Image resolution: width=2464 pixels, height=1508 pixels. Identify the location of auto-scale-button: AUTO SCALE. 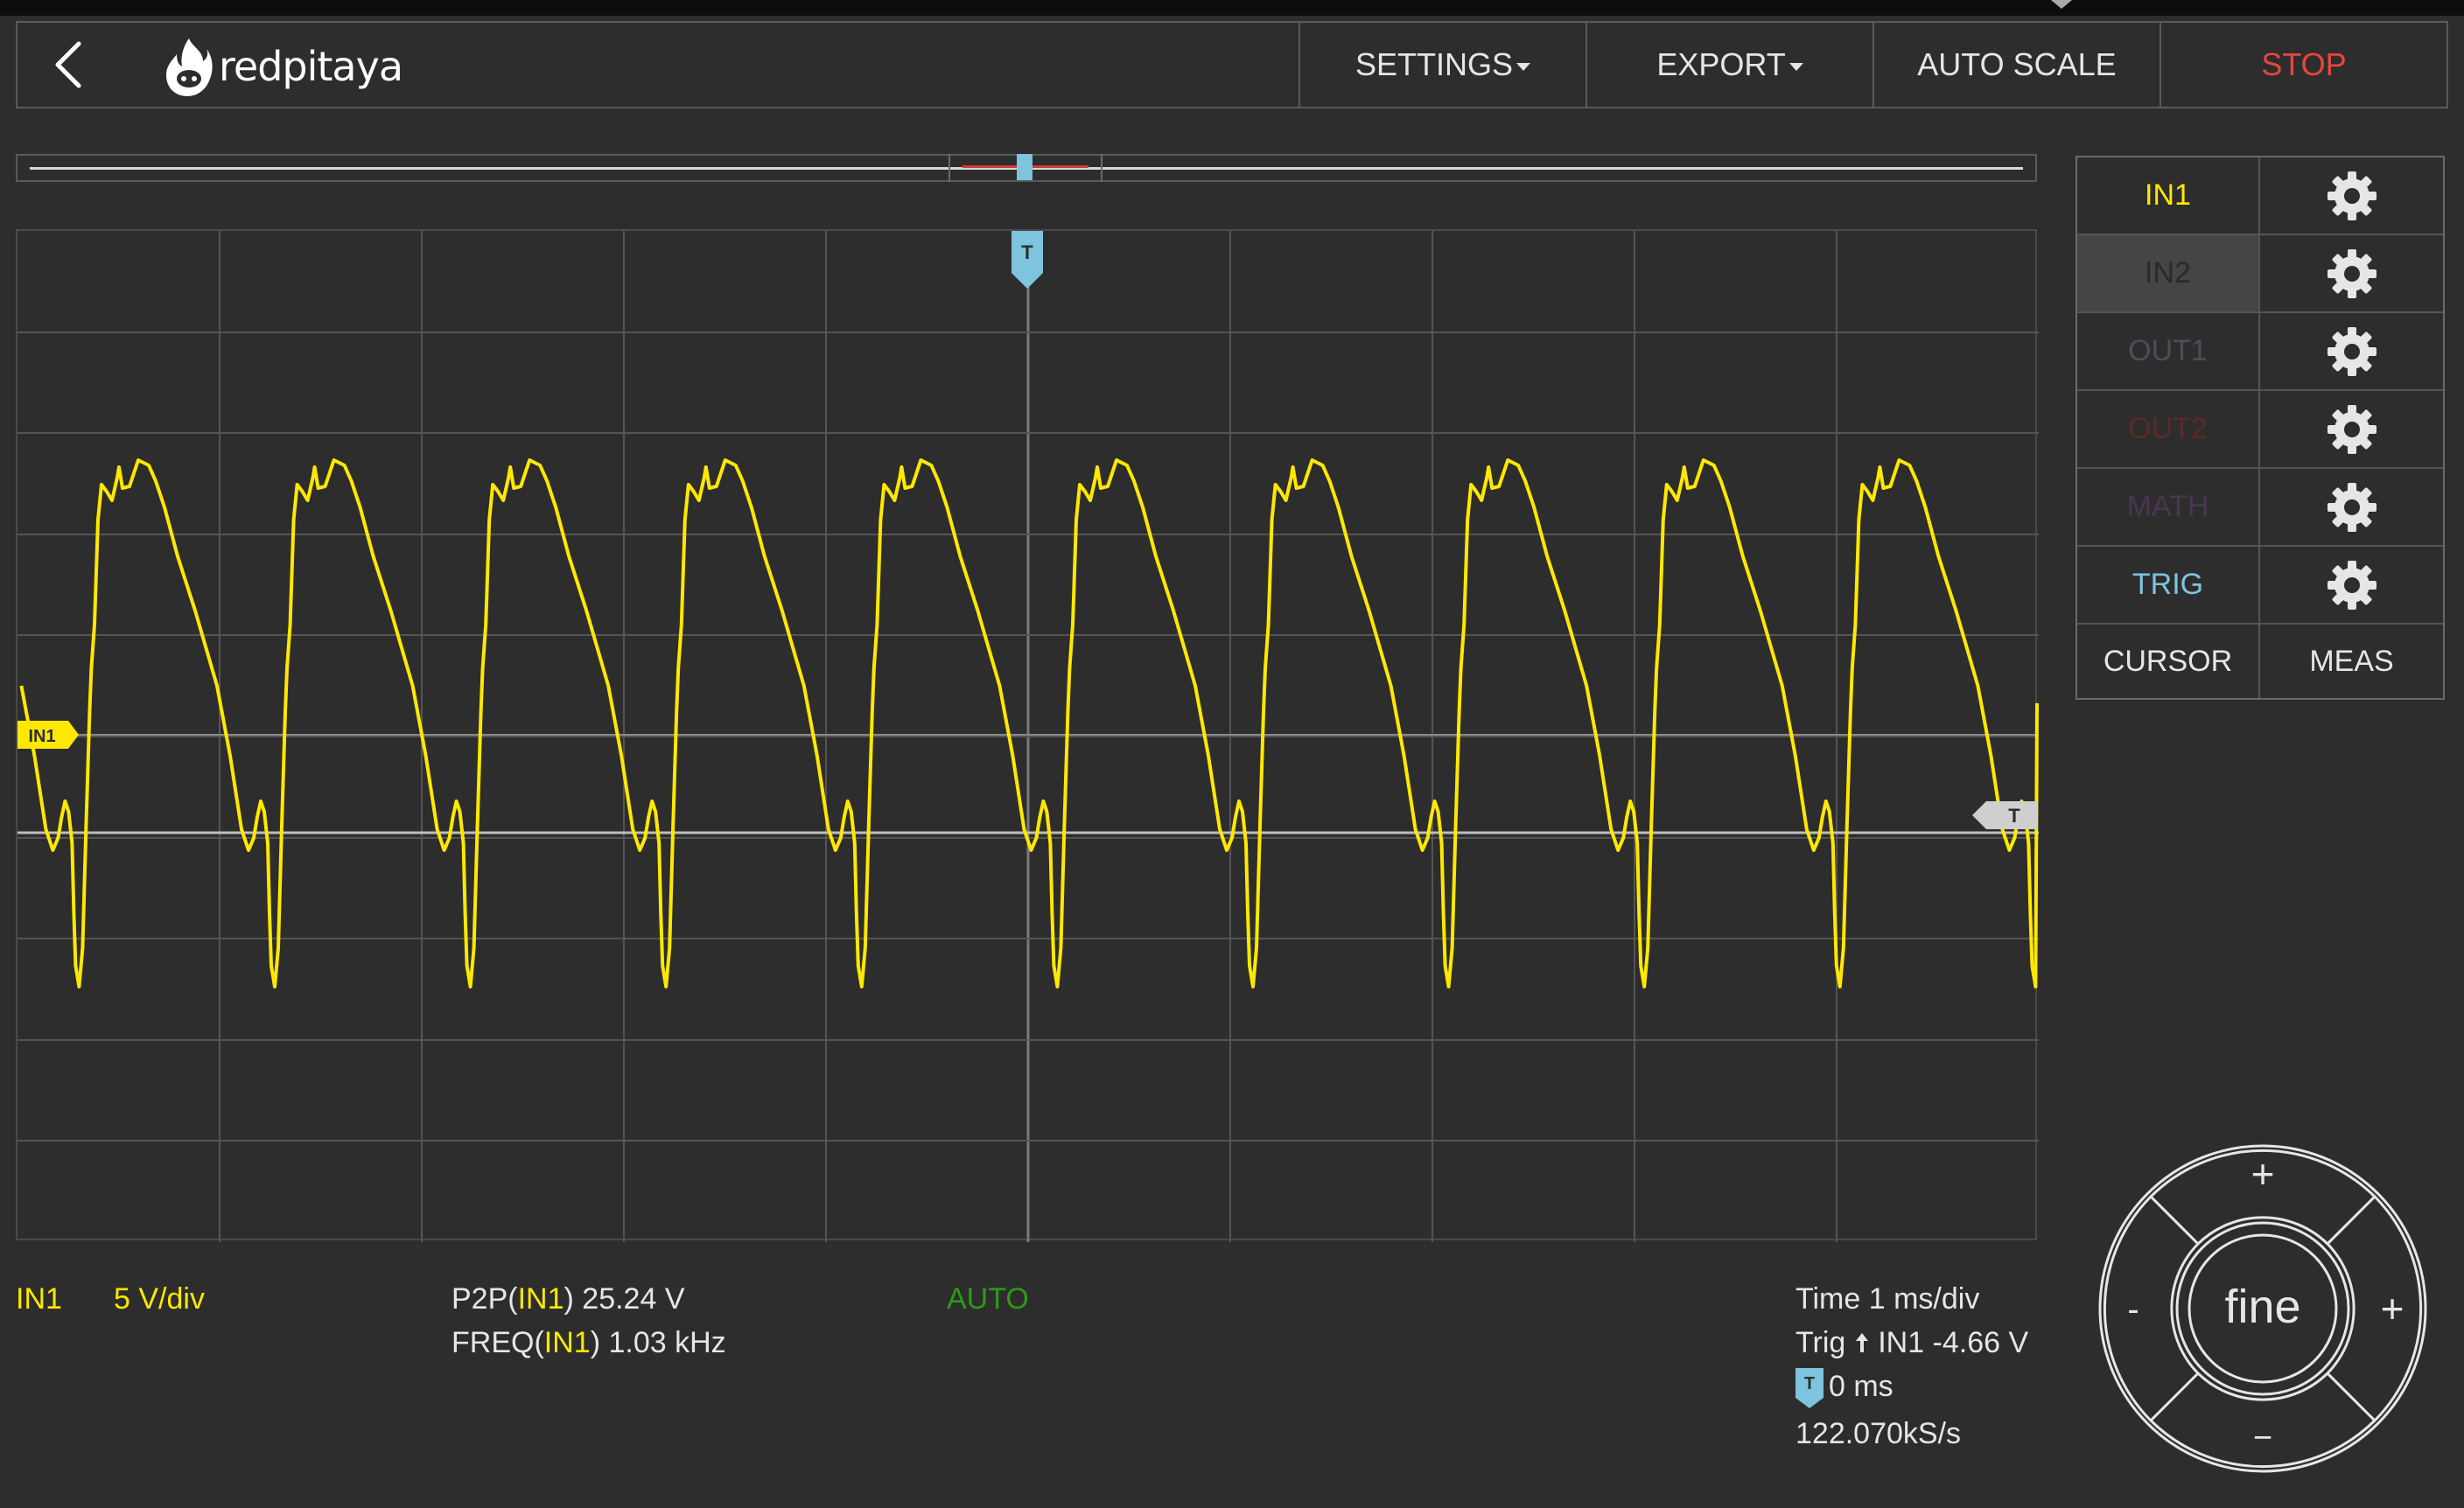
(2016, 65).